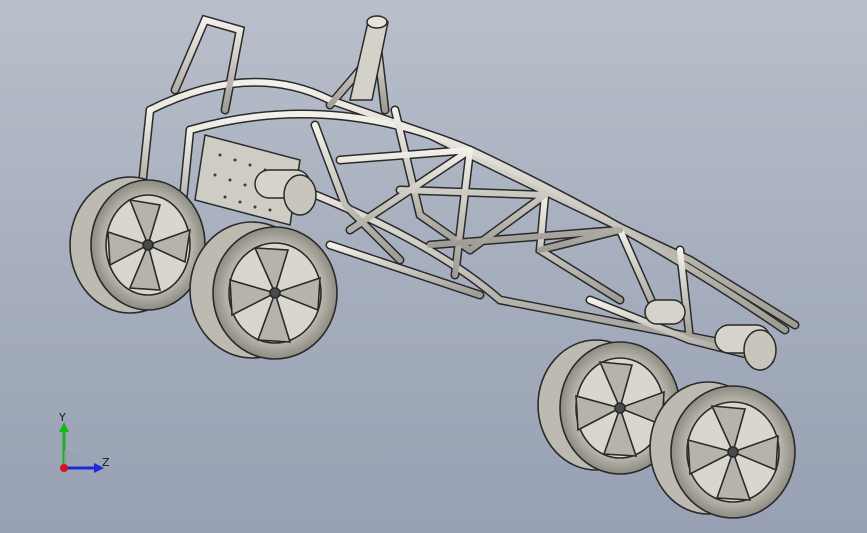 The image size is (867, 533). Describe the element at coordinates (722, 450) in the screenshot. I see `wheel-front-right` at that location.